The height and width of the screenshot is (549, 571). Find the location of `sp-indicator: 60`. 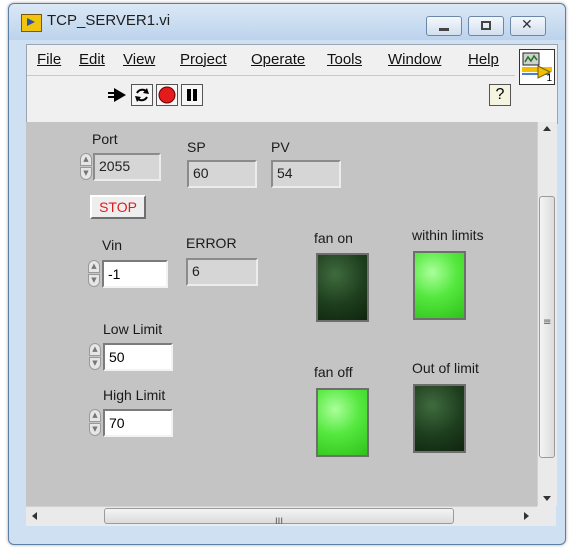

sp-indicator: 60 is located at coordinates (222, 174).